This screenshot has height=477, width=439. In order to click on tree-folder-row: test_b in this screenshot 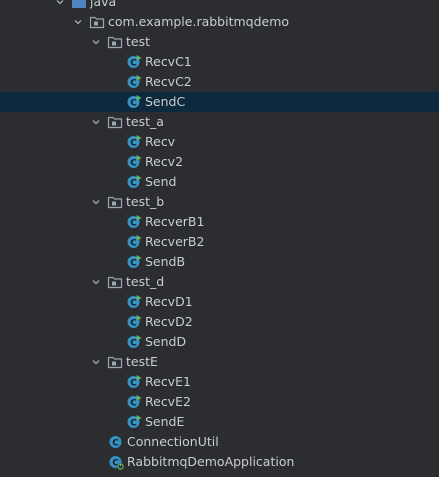, I will do `click(219, 202)`.